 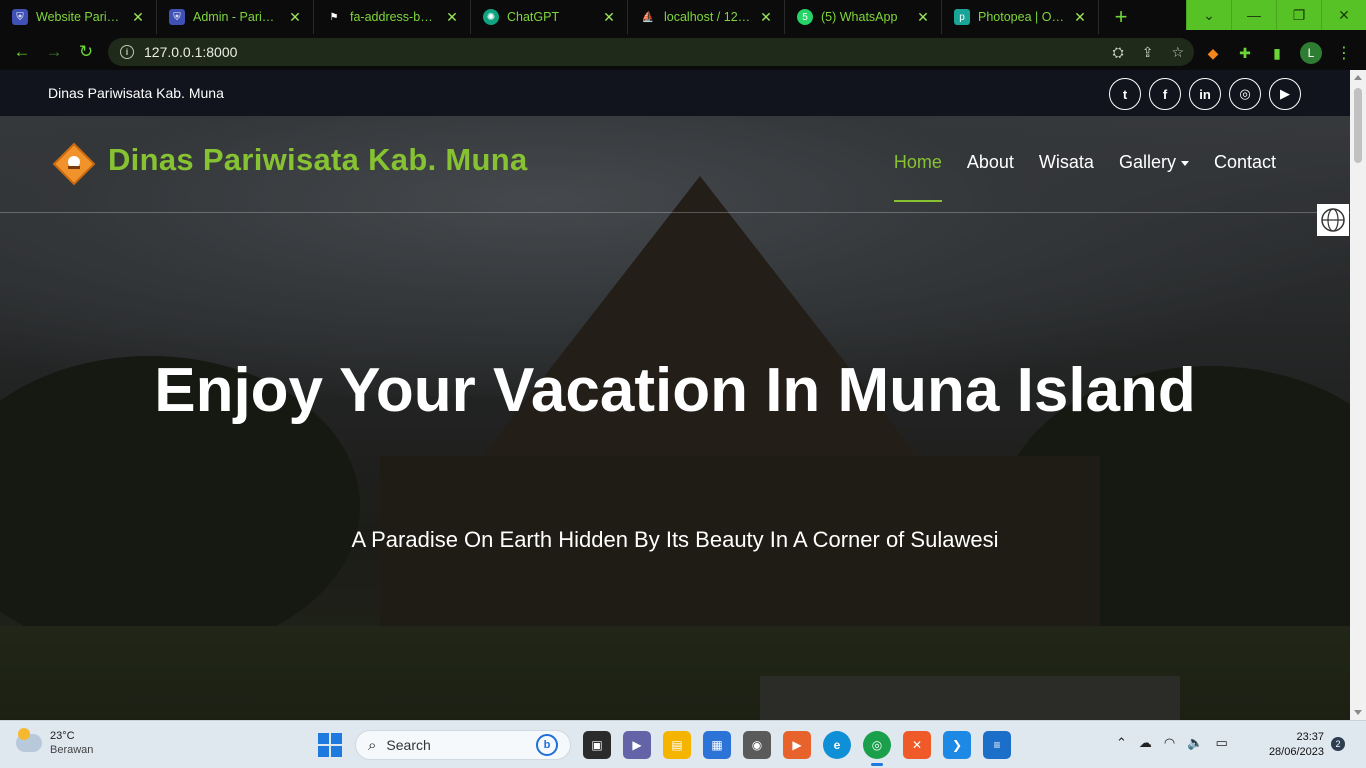 I want to click on tab-fa-address-book: ⚑ fa-address-book ✕, so click(x=392, y=17).